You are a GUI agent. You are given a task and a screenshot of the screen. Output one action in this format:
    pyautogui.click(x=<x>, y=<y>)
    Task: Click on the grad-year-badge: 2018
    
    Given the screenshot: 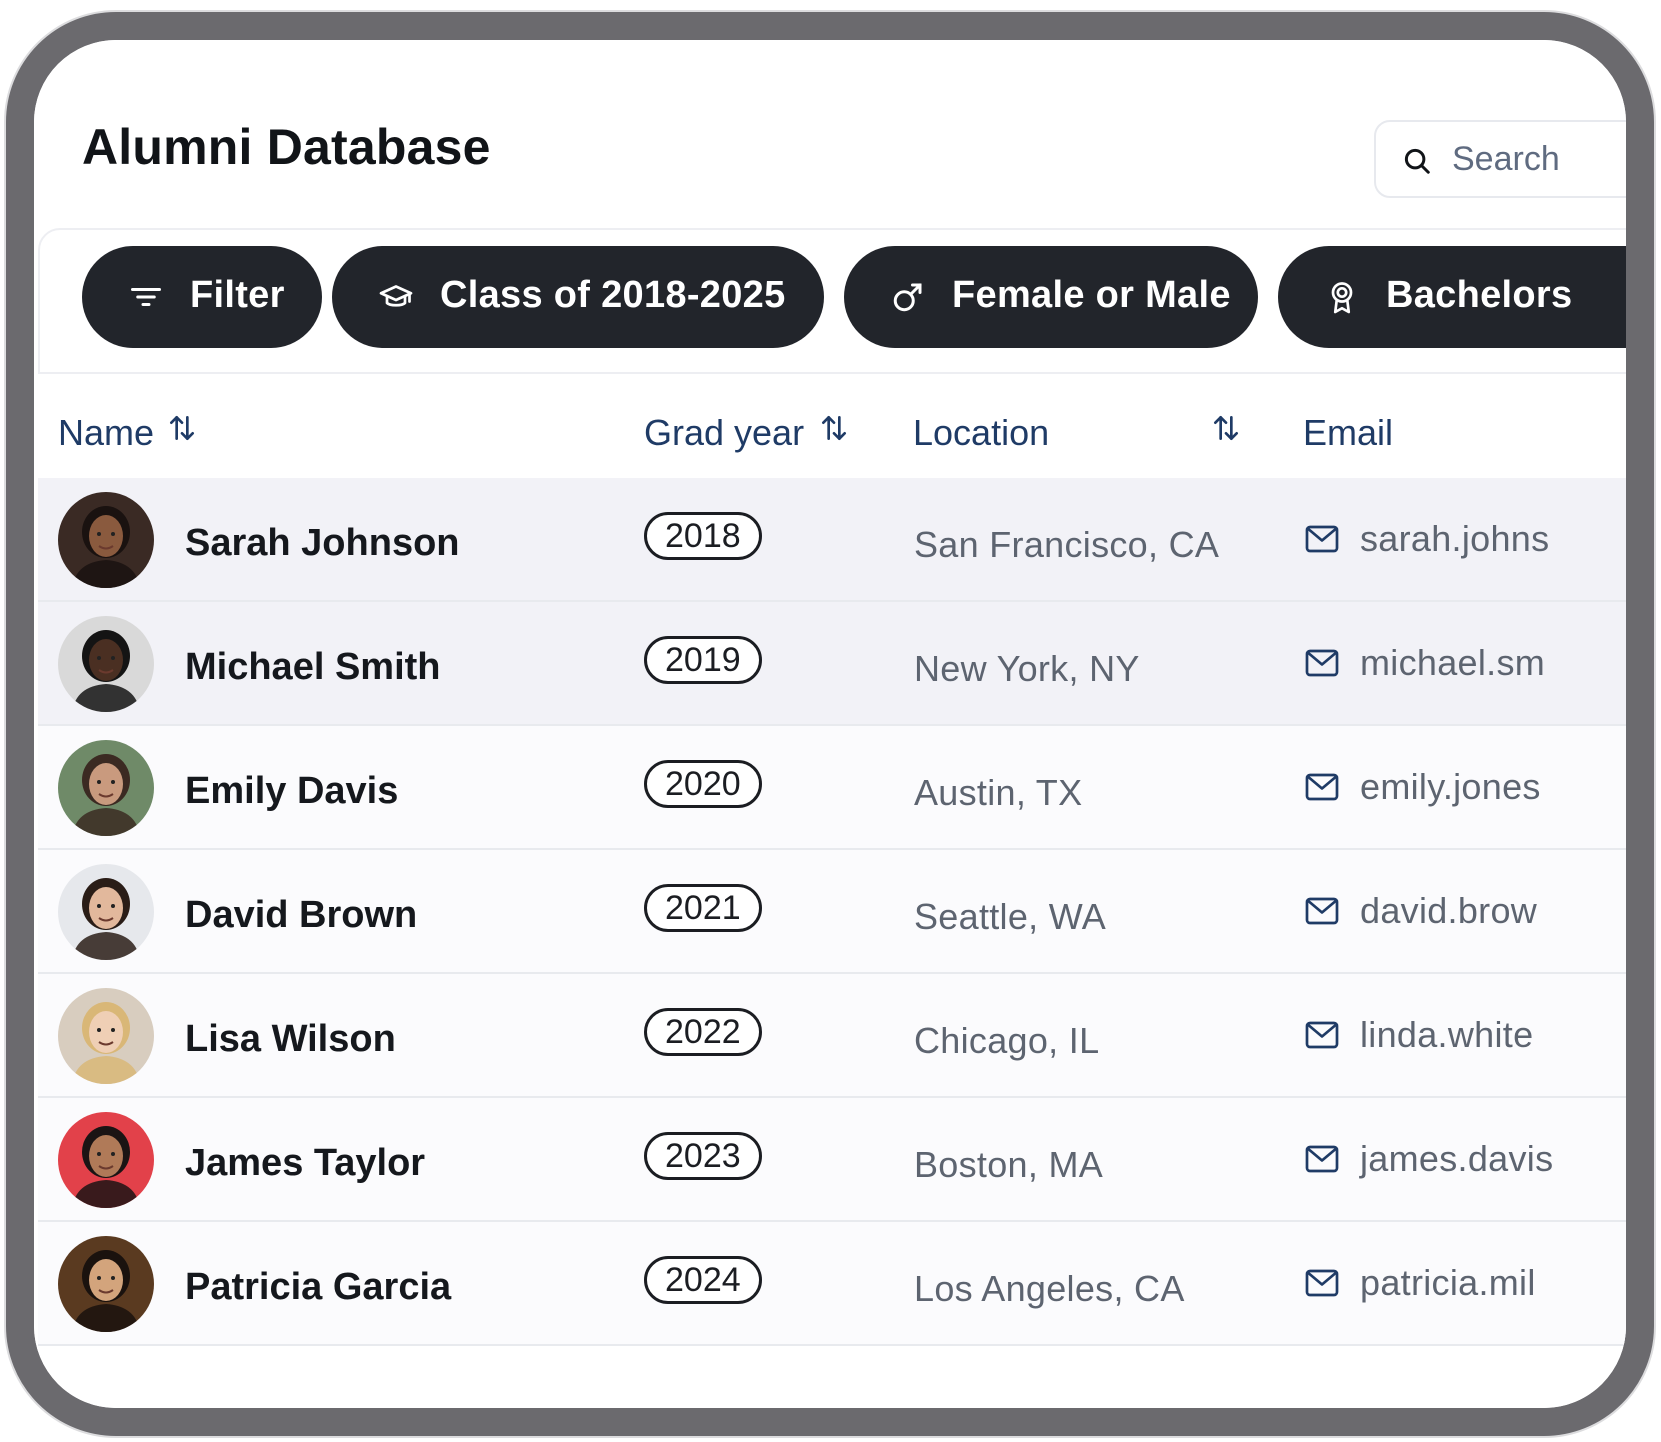 What is the action you would take?
    pyautogui.click(x=703, y=536)
    